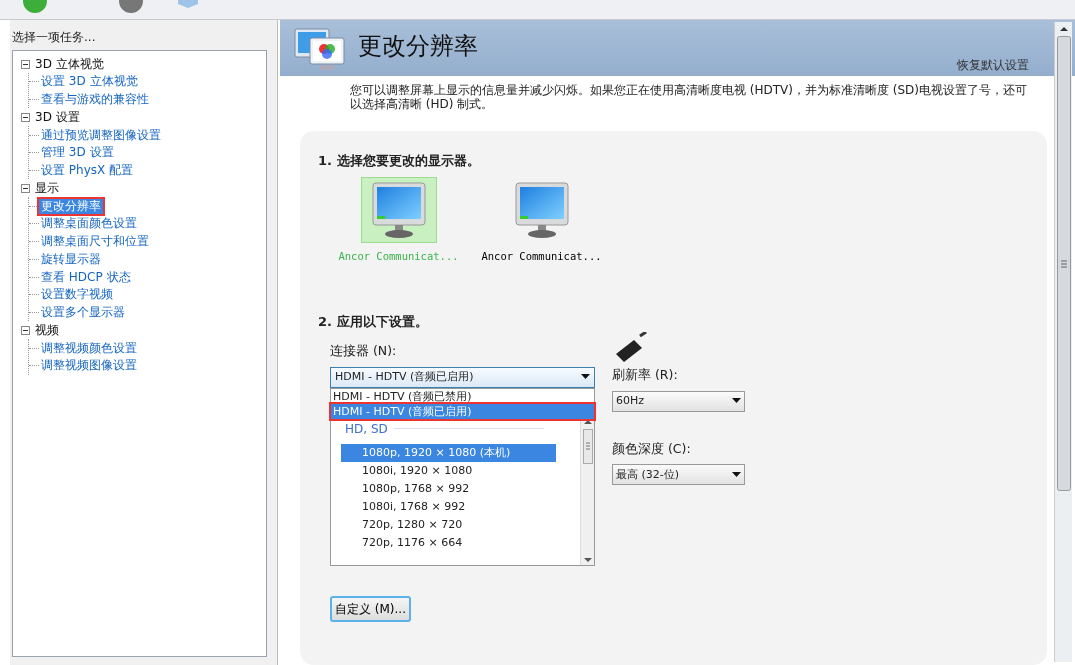 This screenshot has width=1075, height=665. What do you see at coordinates (587, 559) in the screenshot?
I see `scroll-down-icon` at bounding box center [587, 559].